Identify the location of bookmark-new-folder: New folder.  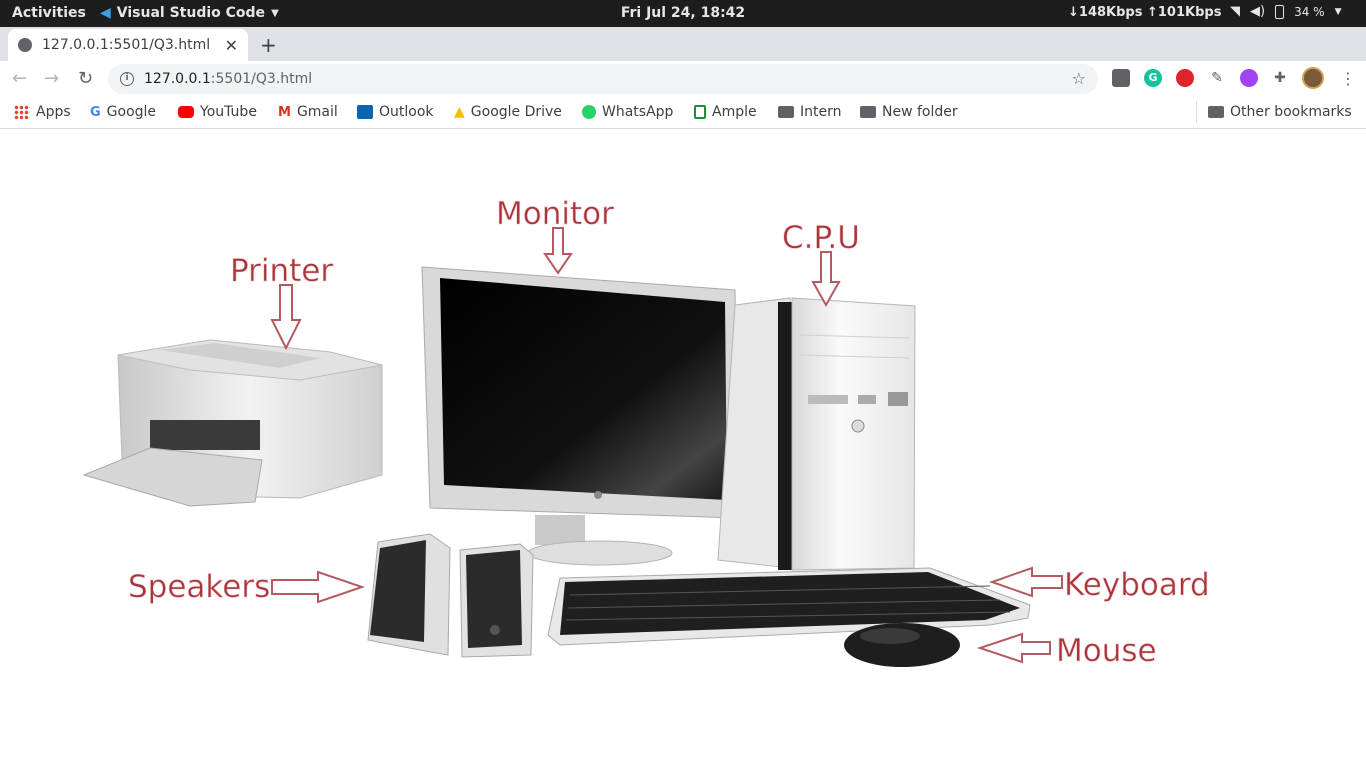
(909, 112).